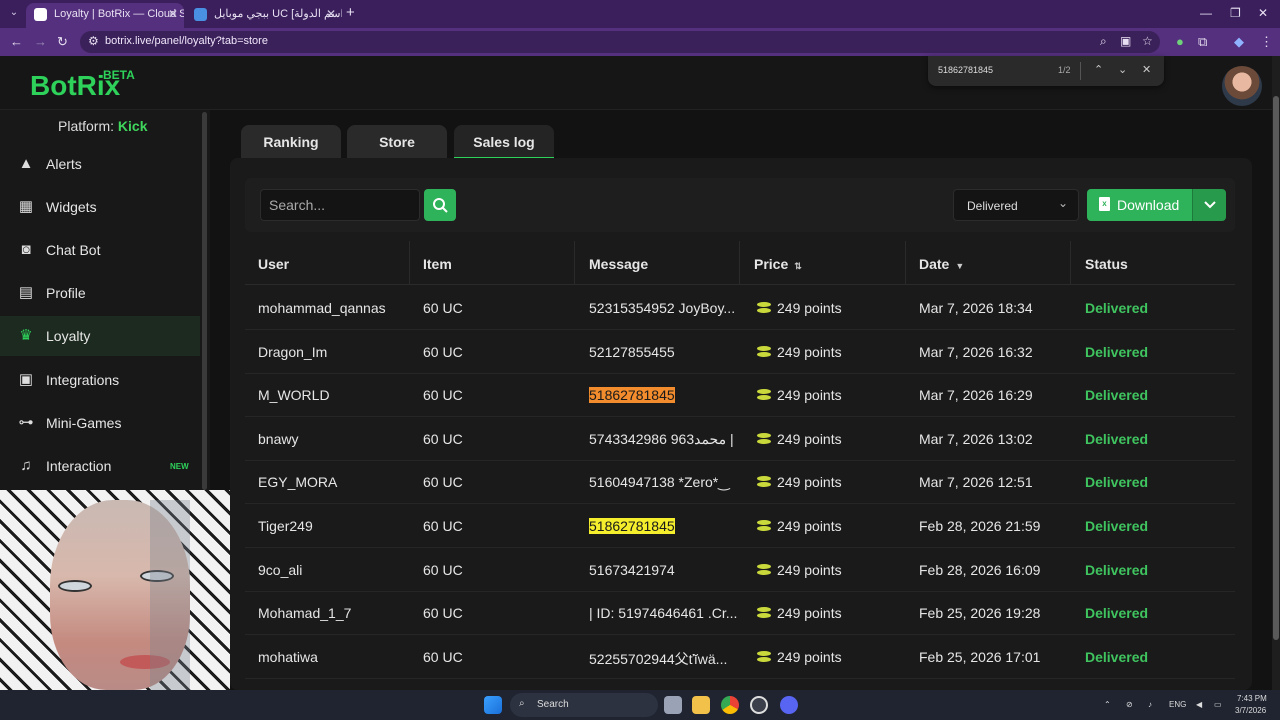 This screenshot has width=1280, height=720. What do you see at coordinates (1098, 69) in the screenshot?
I see `find-previous-icon: ⌃` at bounding box center [1098, 69].